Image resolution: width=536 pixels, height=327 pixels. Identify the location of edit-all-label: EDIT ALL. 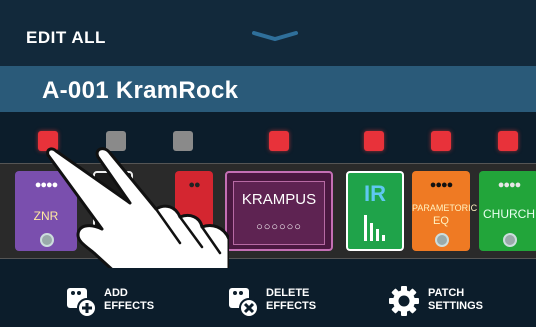
(66, 38).